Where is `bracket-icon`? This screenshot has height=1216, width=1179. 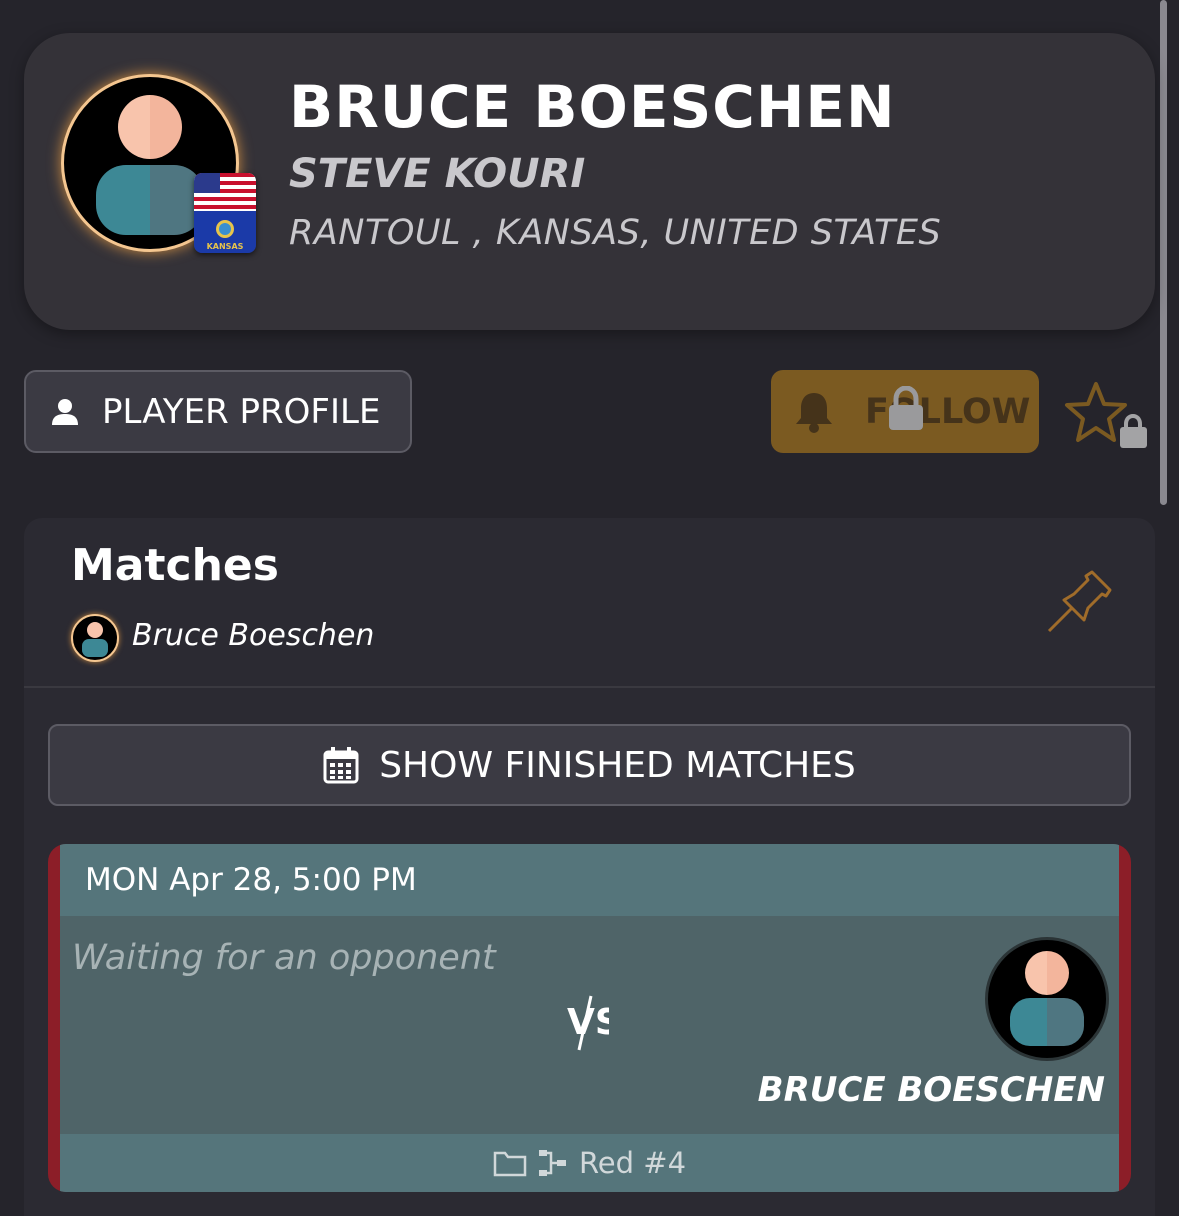 bracket-icon is located at coordinates (552, 1163).